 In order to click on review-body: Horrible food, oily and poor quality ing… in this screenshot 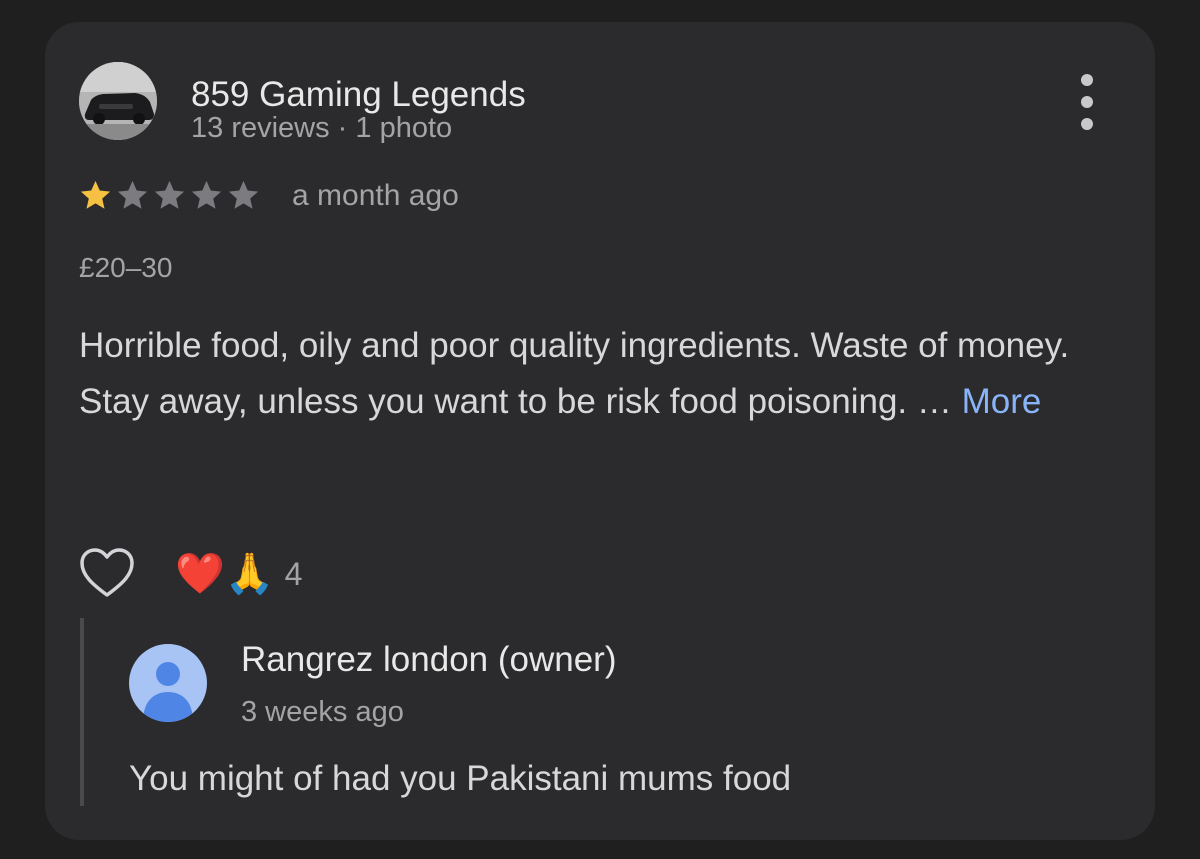, I will do `click(599, 374)`.